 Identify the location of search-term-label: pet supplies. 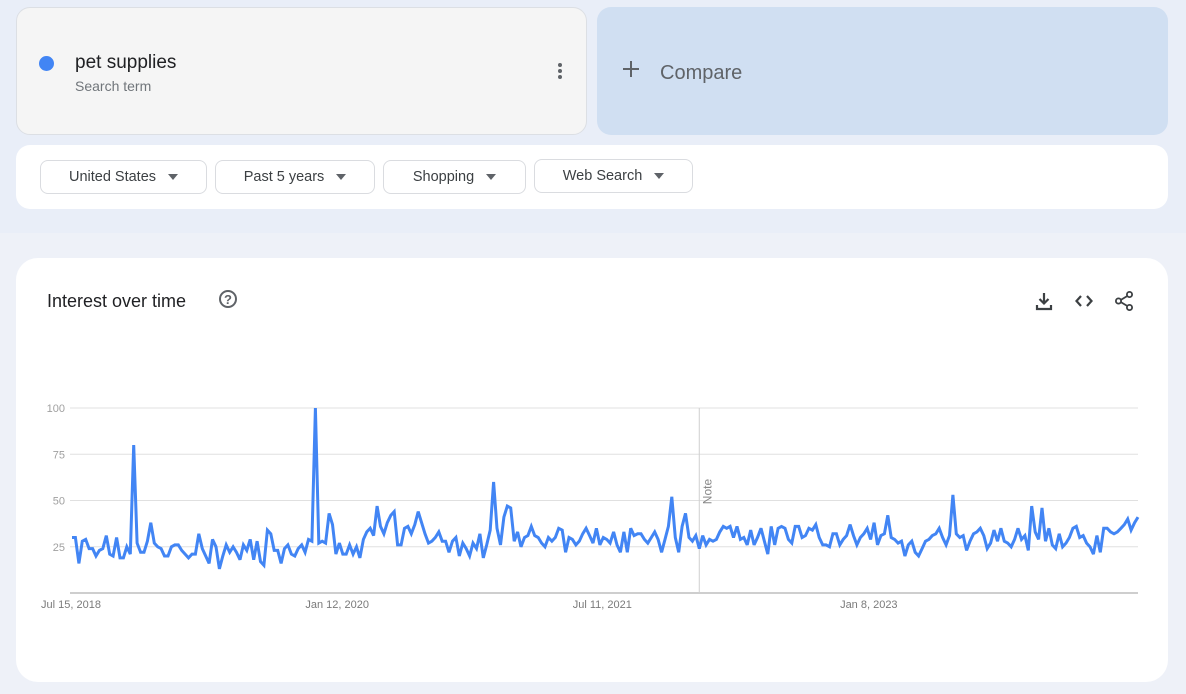
(126, 62).